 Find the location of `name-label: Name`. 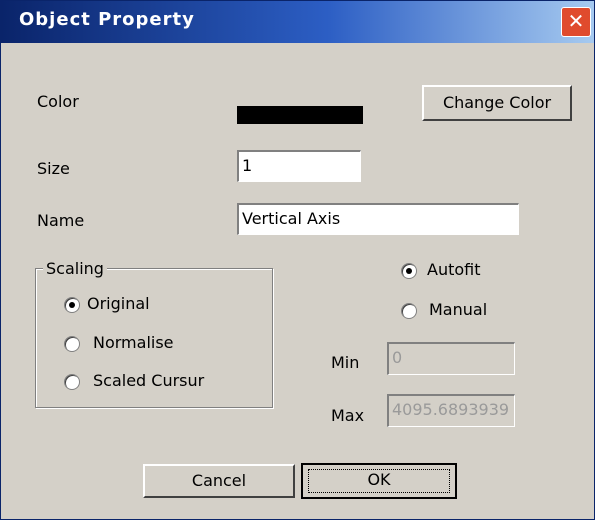

name-label: Name is located at coordinates (61, 220).